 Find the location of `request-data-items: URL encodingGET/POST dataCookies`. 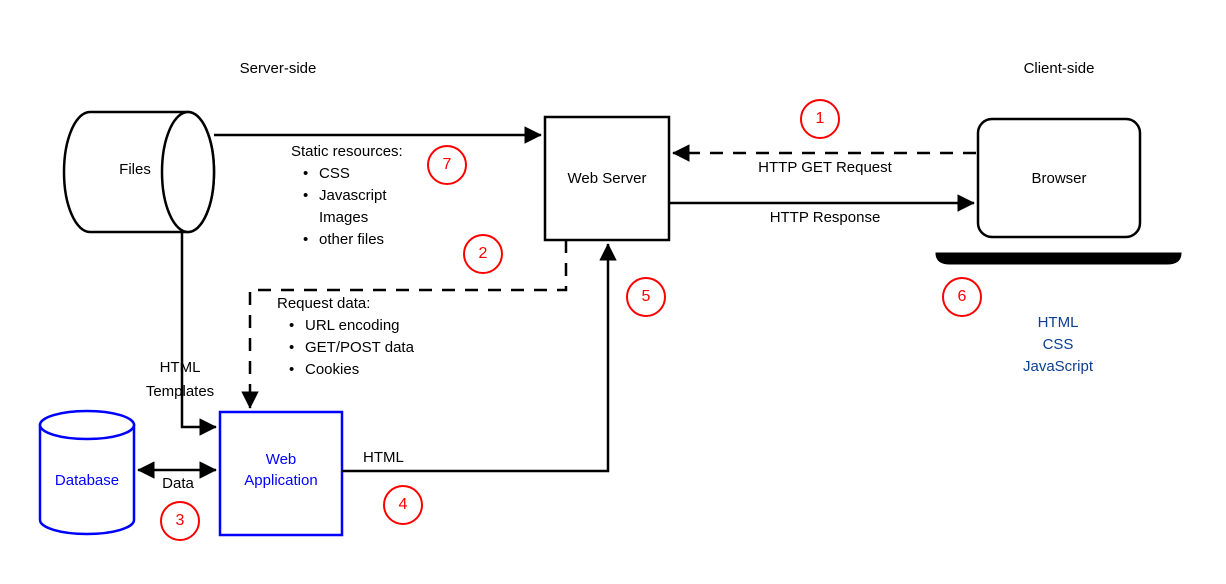

request-data-items: URL encodingGET/POST dataCookies is located at coordinates (345, 348).